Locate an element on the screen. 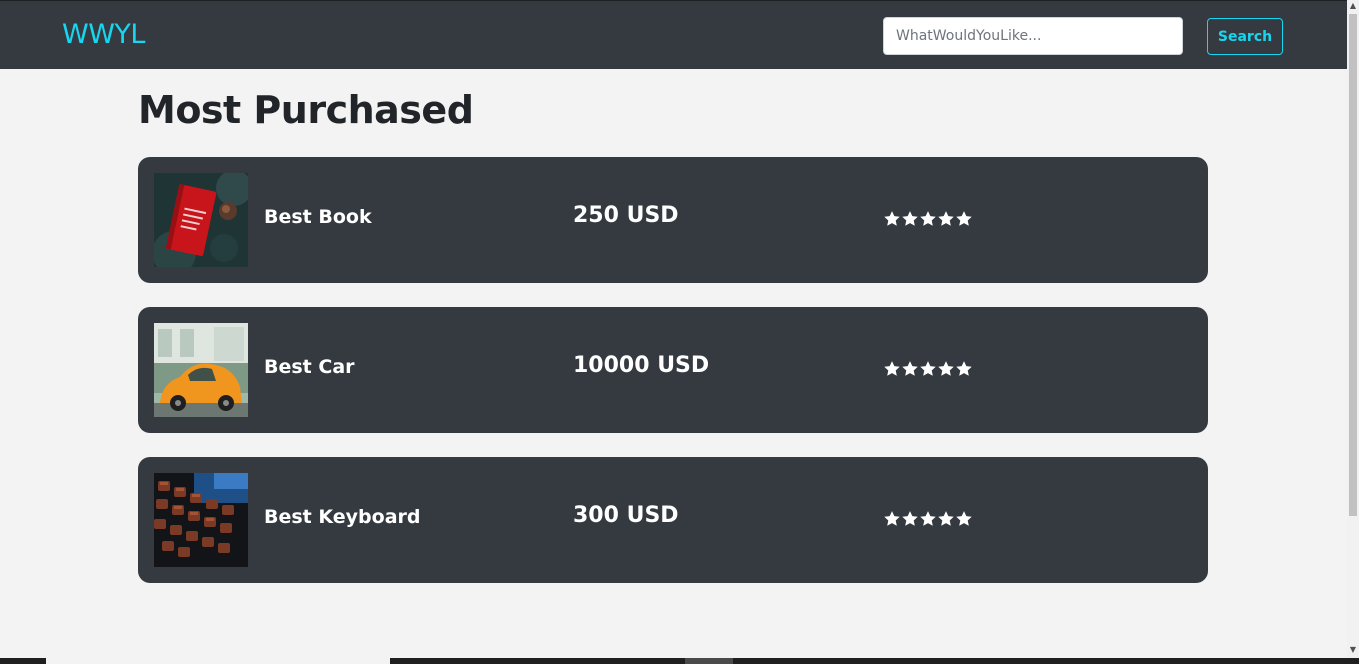 Image resolution: width=1359 pixels, height=664 pixels. product-price: 10000 USD is located at coordinates (641, 365).